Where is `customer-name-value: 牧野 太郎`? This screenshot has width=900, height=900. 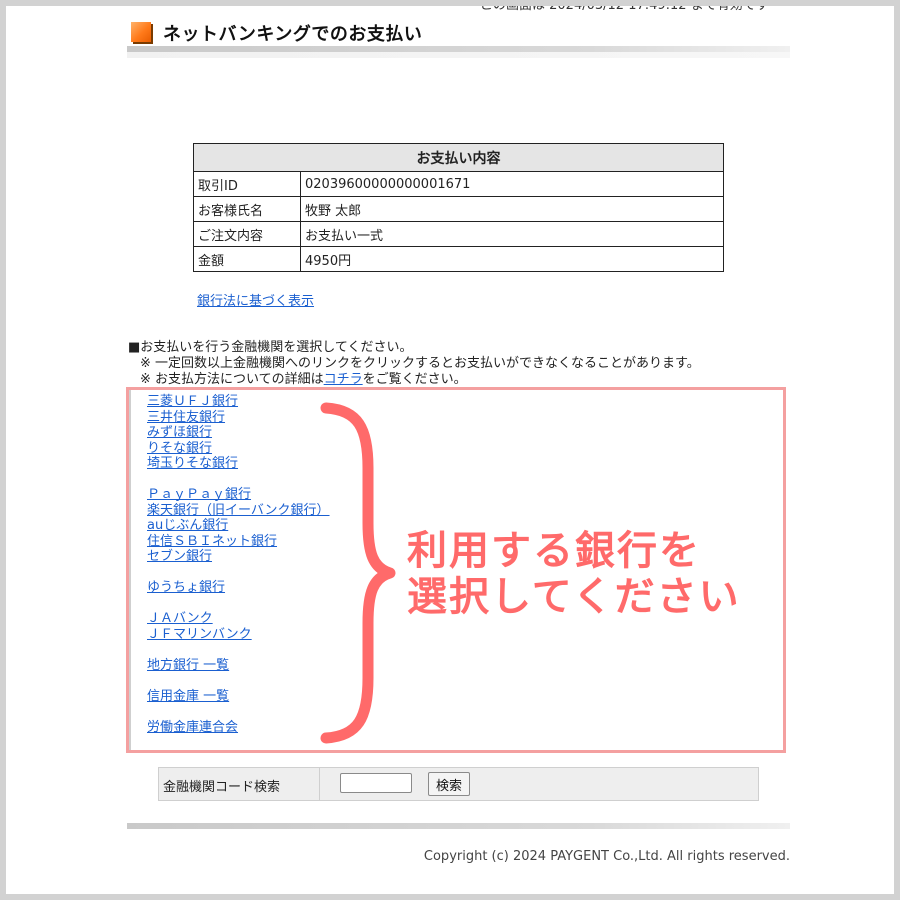
customer-name-value: 牧野 太郎 is located at coordinates (512, 209).